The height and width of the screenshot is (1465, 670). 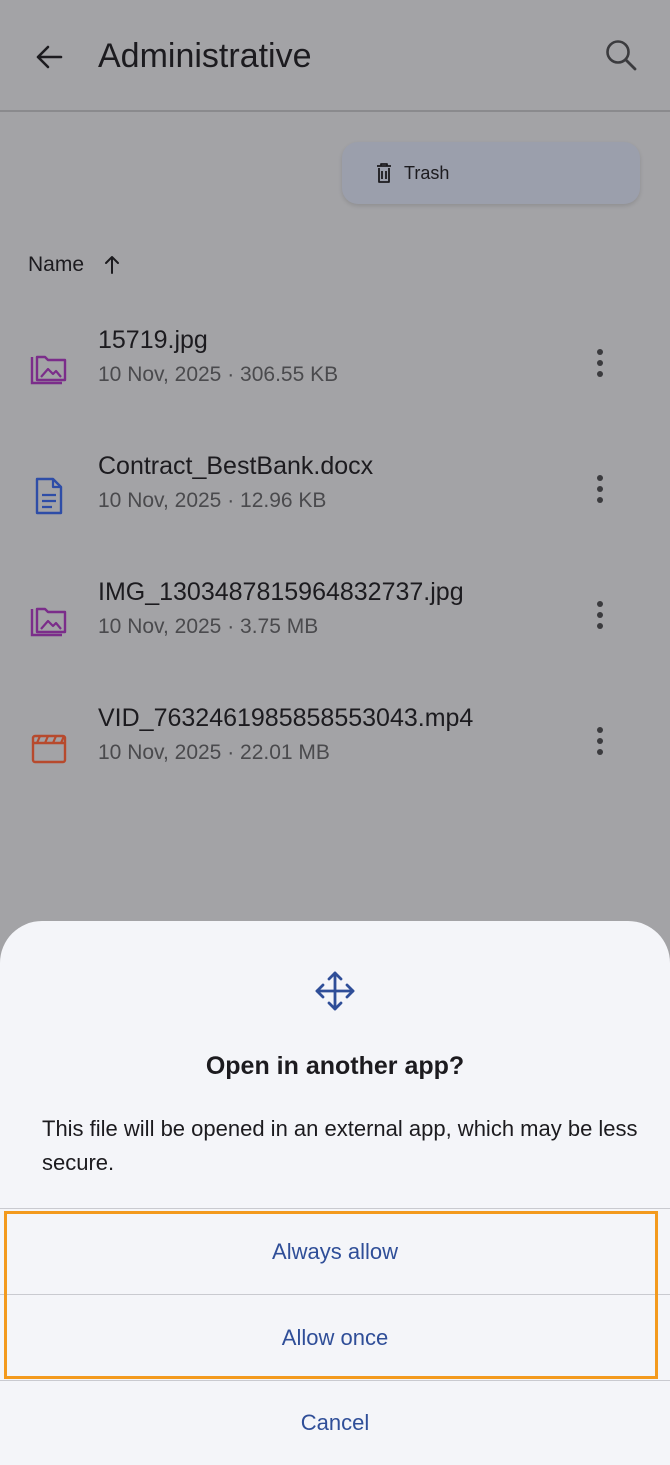 What do you see at coordinates (335, 1252) in the screenshot?
I see `always-allow-button: Always allow` at bounding box center [335, 1252].